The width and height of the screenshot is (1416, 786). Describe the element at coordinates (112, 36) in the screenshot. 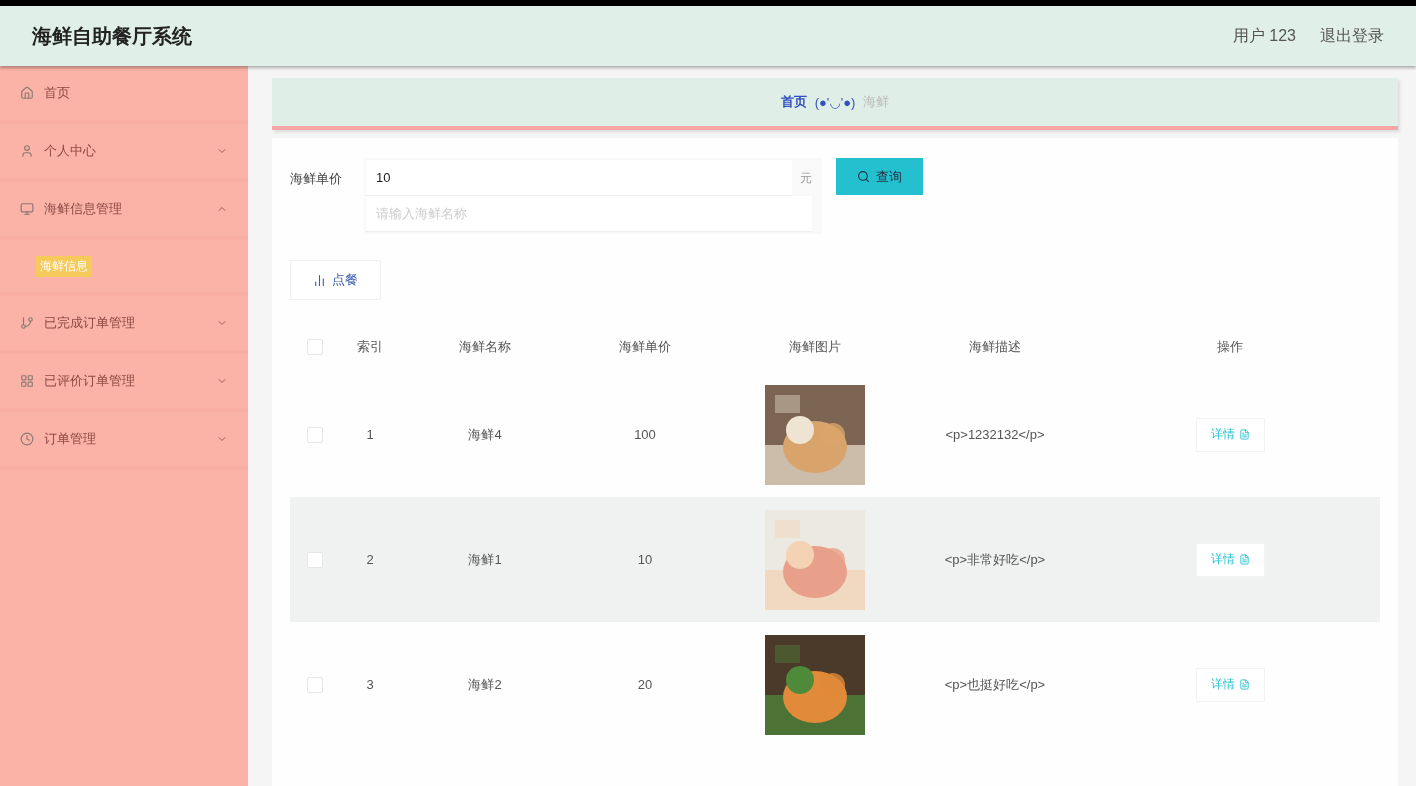

I see `app-title: 海鲜自助餐厅系统` at that location.